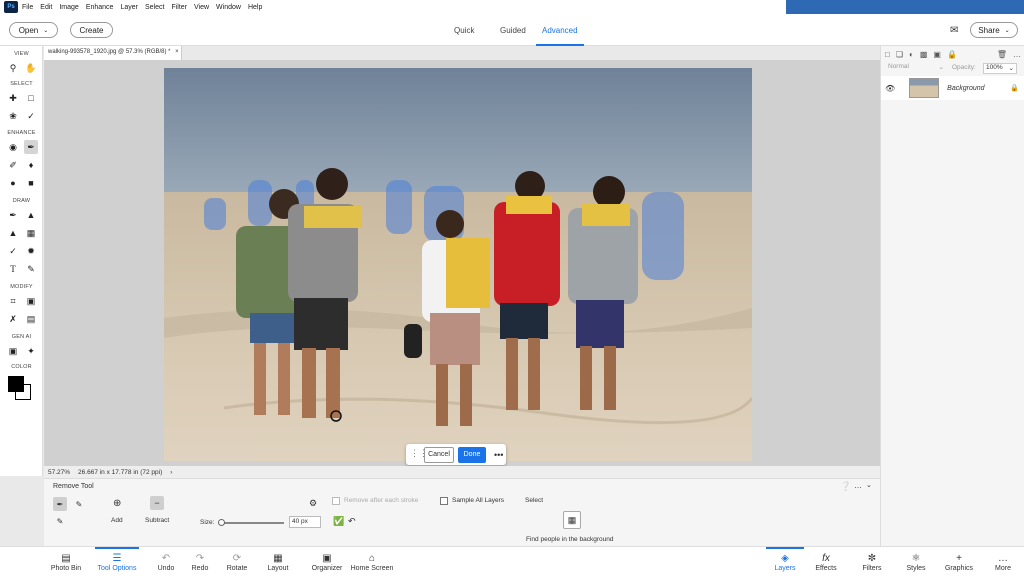 The image size is (1024, 576). Describe the element at coordinates (13, 116) in the screenshot. I see `lasso-icon: ❀` at that location.